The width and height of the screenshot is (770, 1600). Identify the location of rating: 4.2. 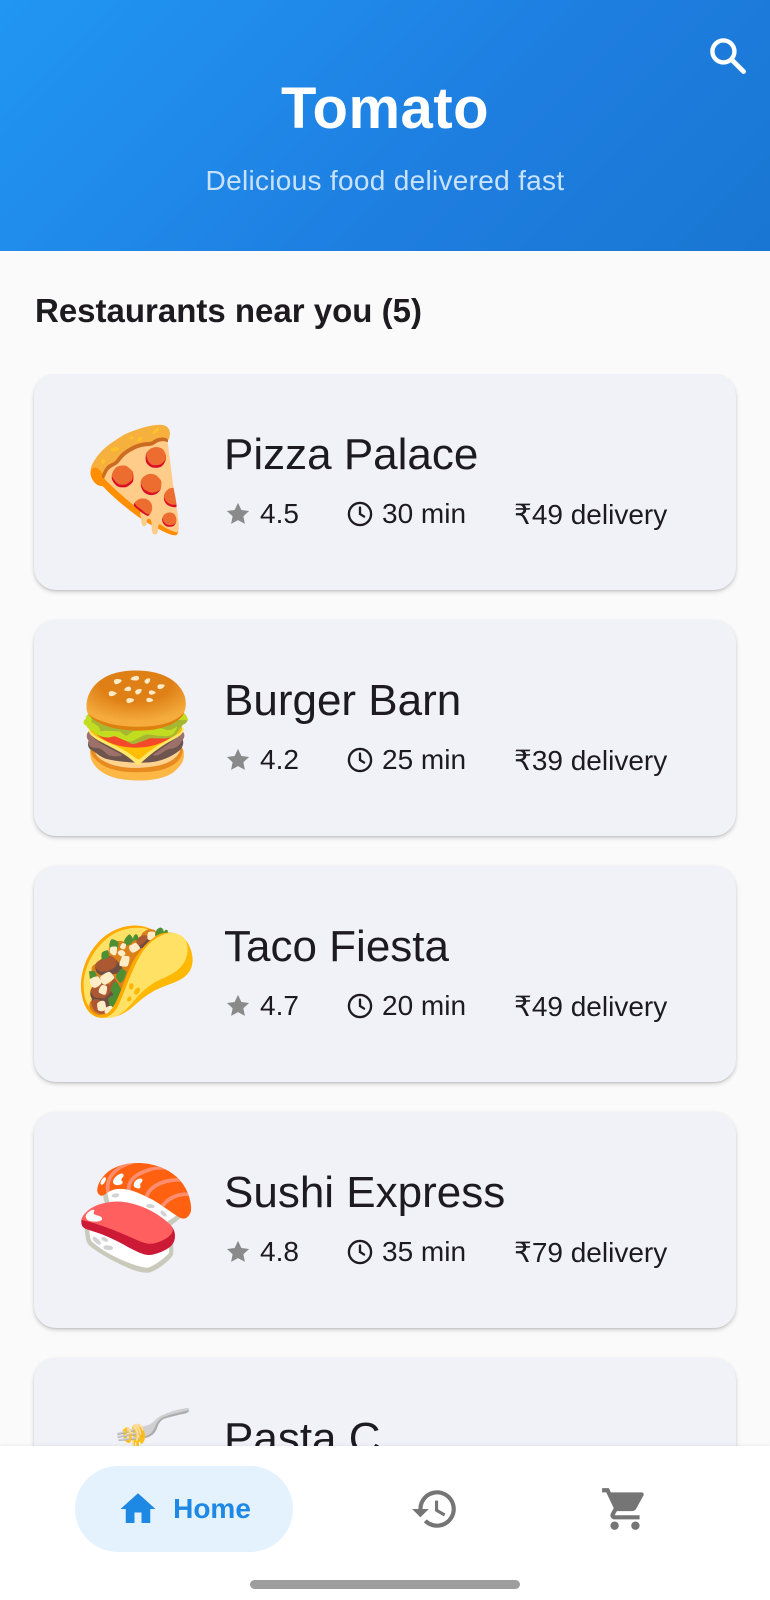
(285, 760).